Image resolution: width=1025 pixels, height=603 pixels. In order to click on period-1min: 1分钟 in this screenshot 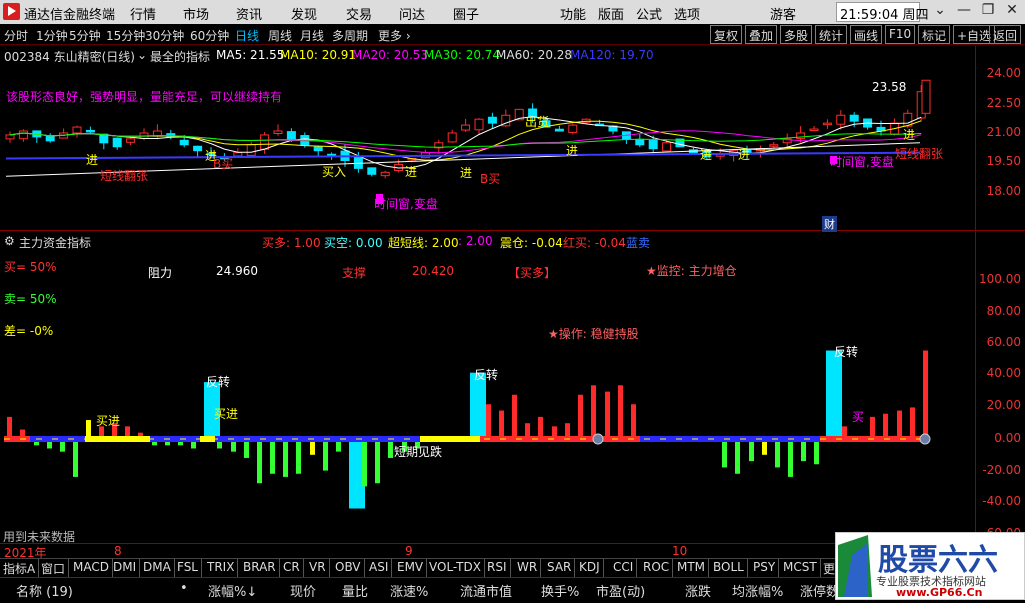, I will do `click(52, 35)`.